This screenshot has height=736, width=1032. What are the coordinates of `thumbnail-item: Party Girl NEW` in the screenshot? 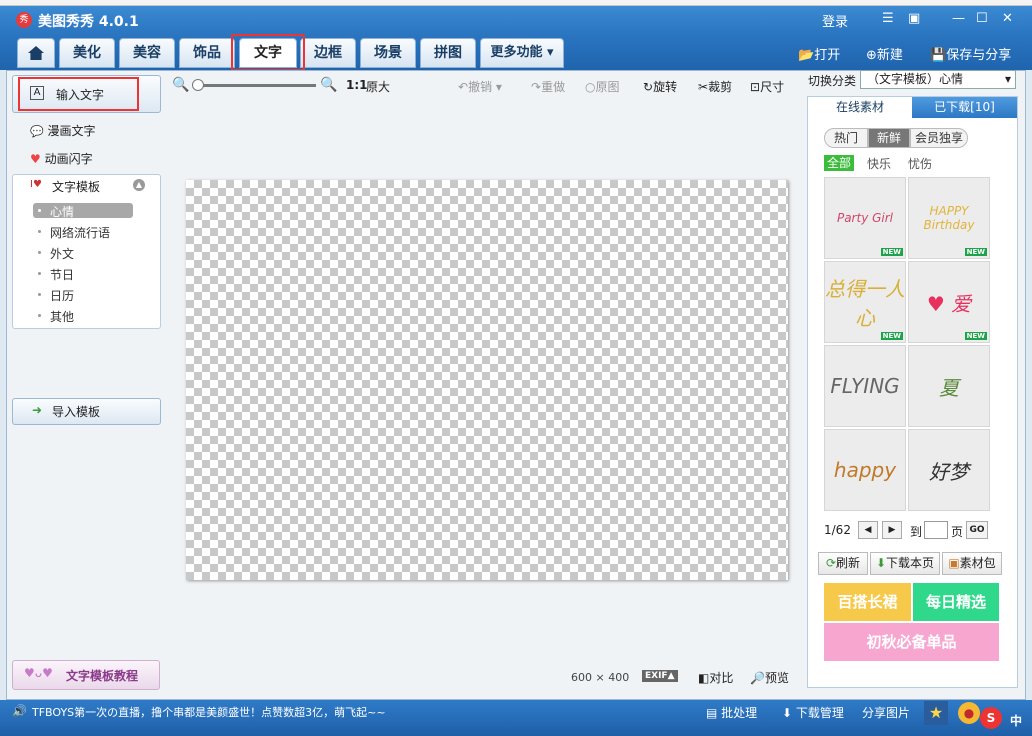 It's located at (865, 218).